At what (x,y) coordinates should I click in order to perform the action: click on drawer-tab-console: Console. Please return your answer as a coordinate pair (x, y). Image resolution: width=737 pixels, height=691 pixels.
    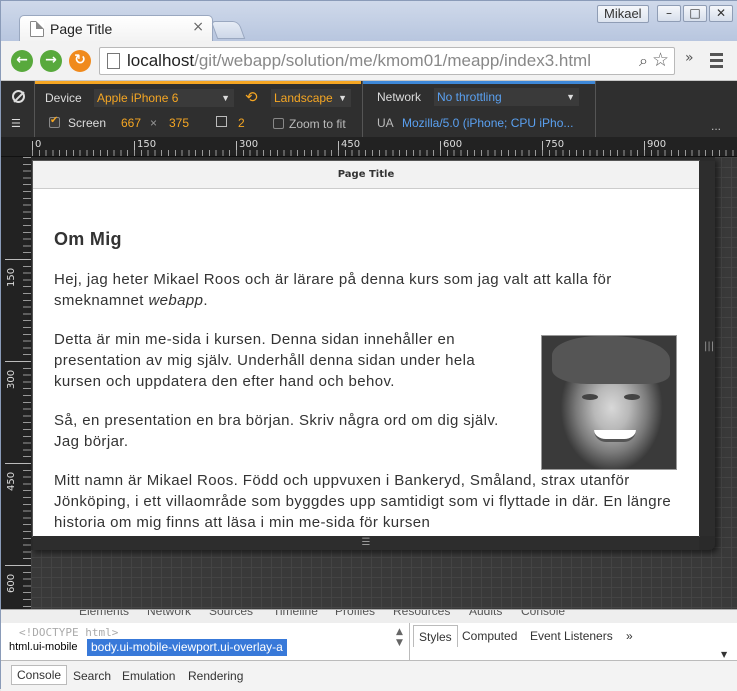
    Looking at the image, I should click on (39, 675).